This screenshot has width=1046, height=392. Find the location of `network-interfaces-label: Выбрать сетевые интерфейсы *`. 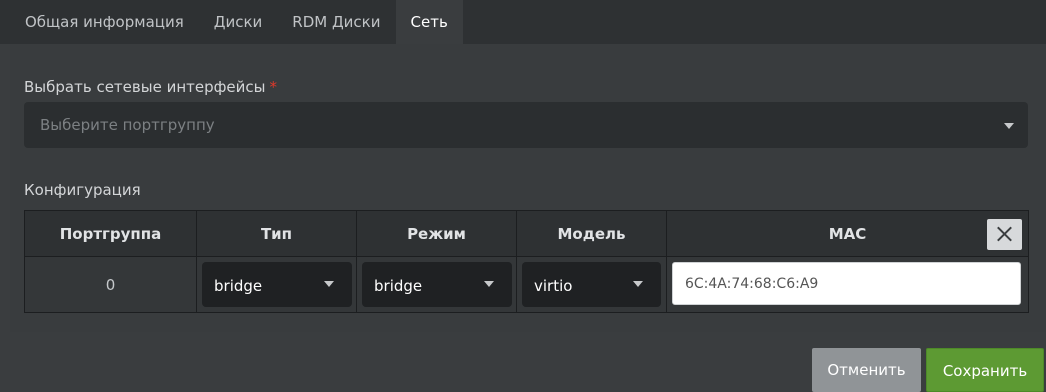

network-interfaces-label: Выбрать сетевые интерфейсы * is located at coordinates (150, 87).